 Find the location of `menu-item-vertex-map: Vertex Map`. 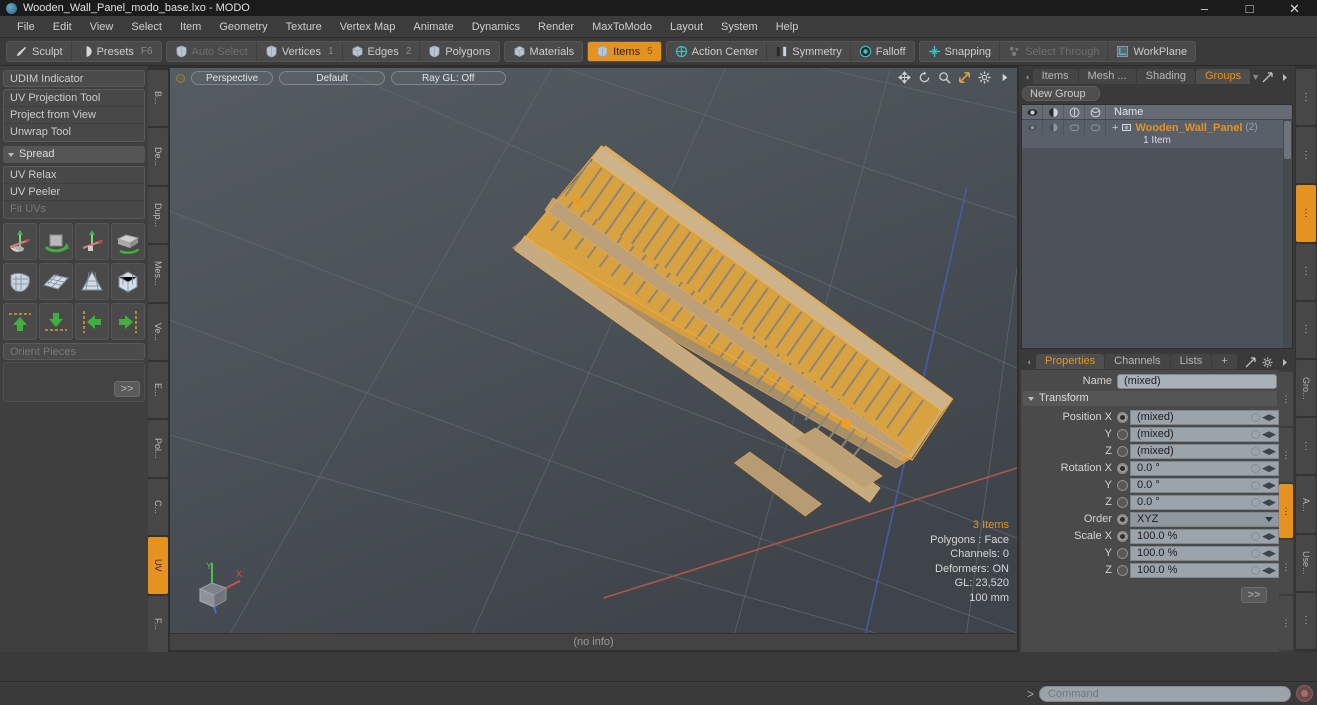

menu-item-vertex-map: Vertex Map is located at coordinates (368, 27).